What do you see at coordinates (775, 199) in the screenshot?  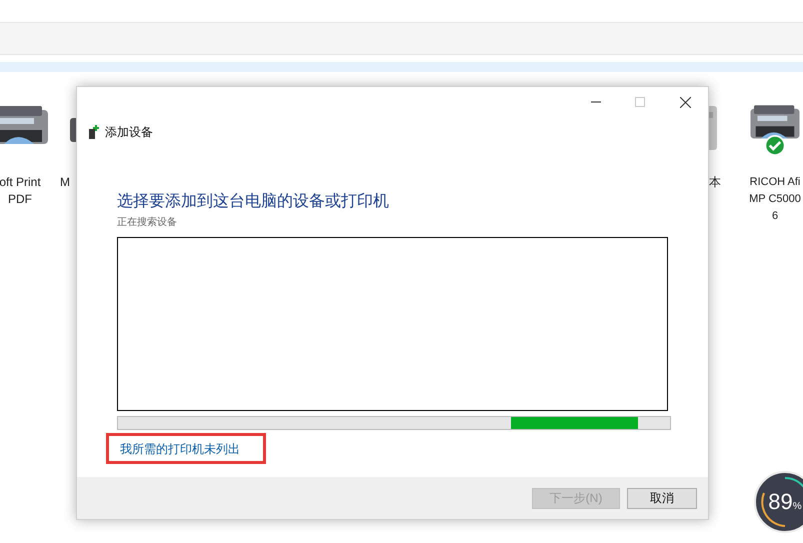 I see `device-name: MP C5000` at bounding box center [775, 199].